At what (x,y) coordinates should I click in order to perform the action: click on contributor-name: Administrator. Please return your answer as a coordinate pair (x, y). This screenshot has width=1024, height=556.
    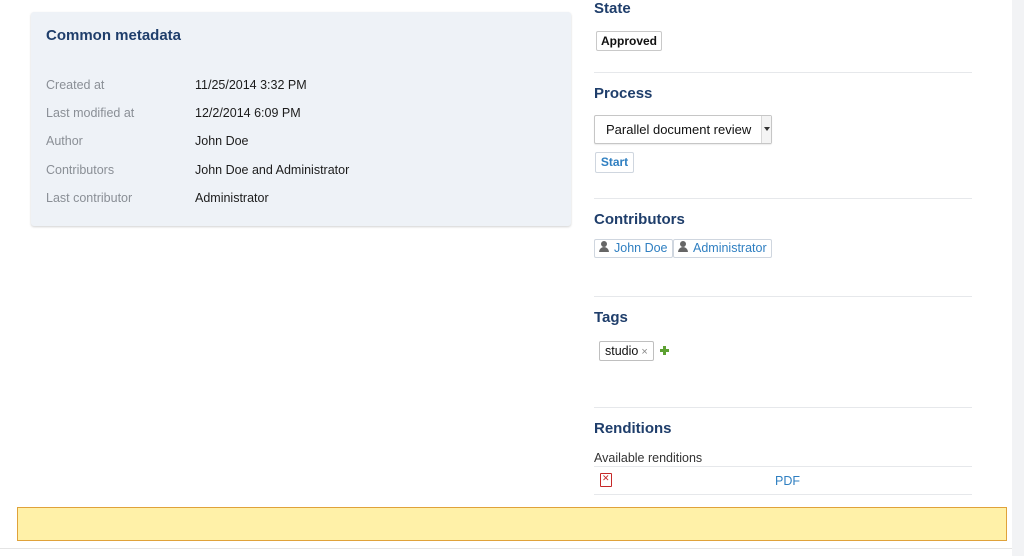
    Looking at the image, I should click on (730, 248).